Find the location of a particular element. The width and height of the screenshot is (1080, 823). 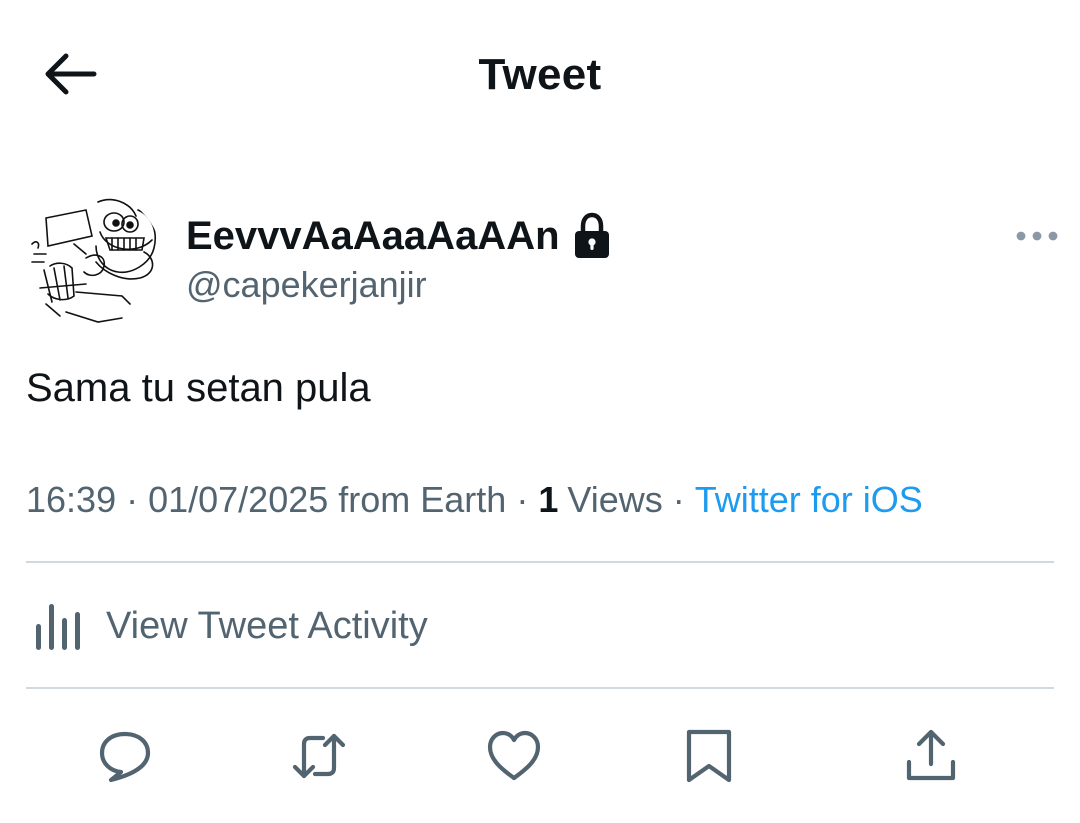

views-count: 1 is located at coordinates (548, 499).